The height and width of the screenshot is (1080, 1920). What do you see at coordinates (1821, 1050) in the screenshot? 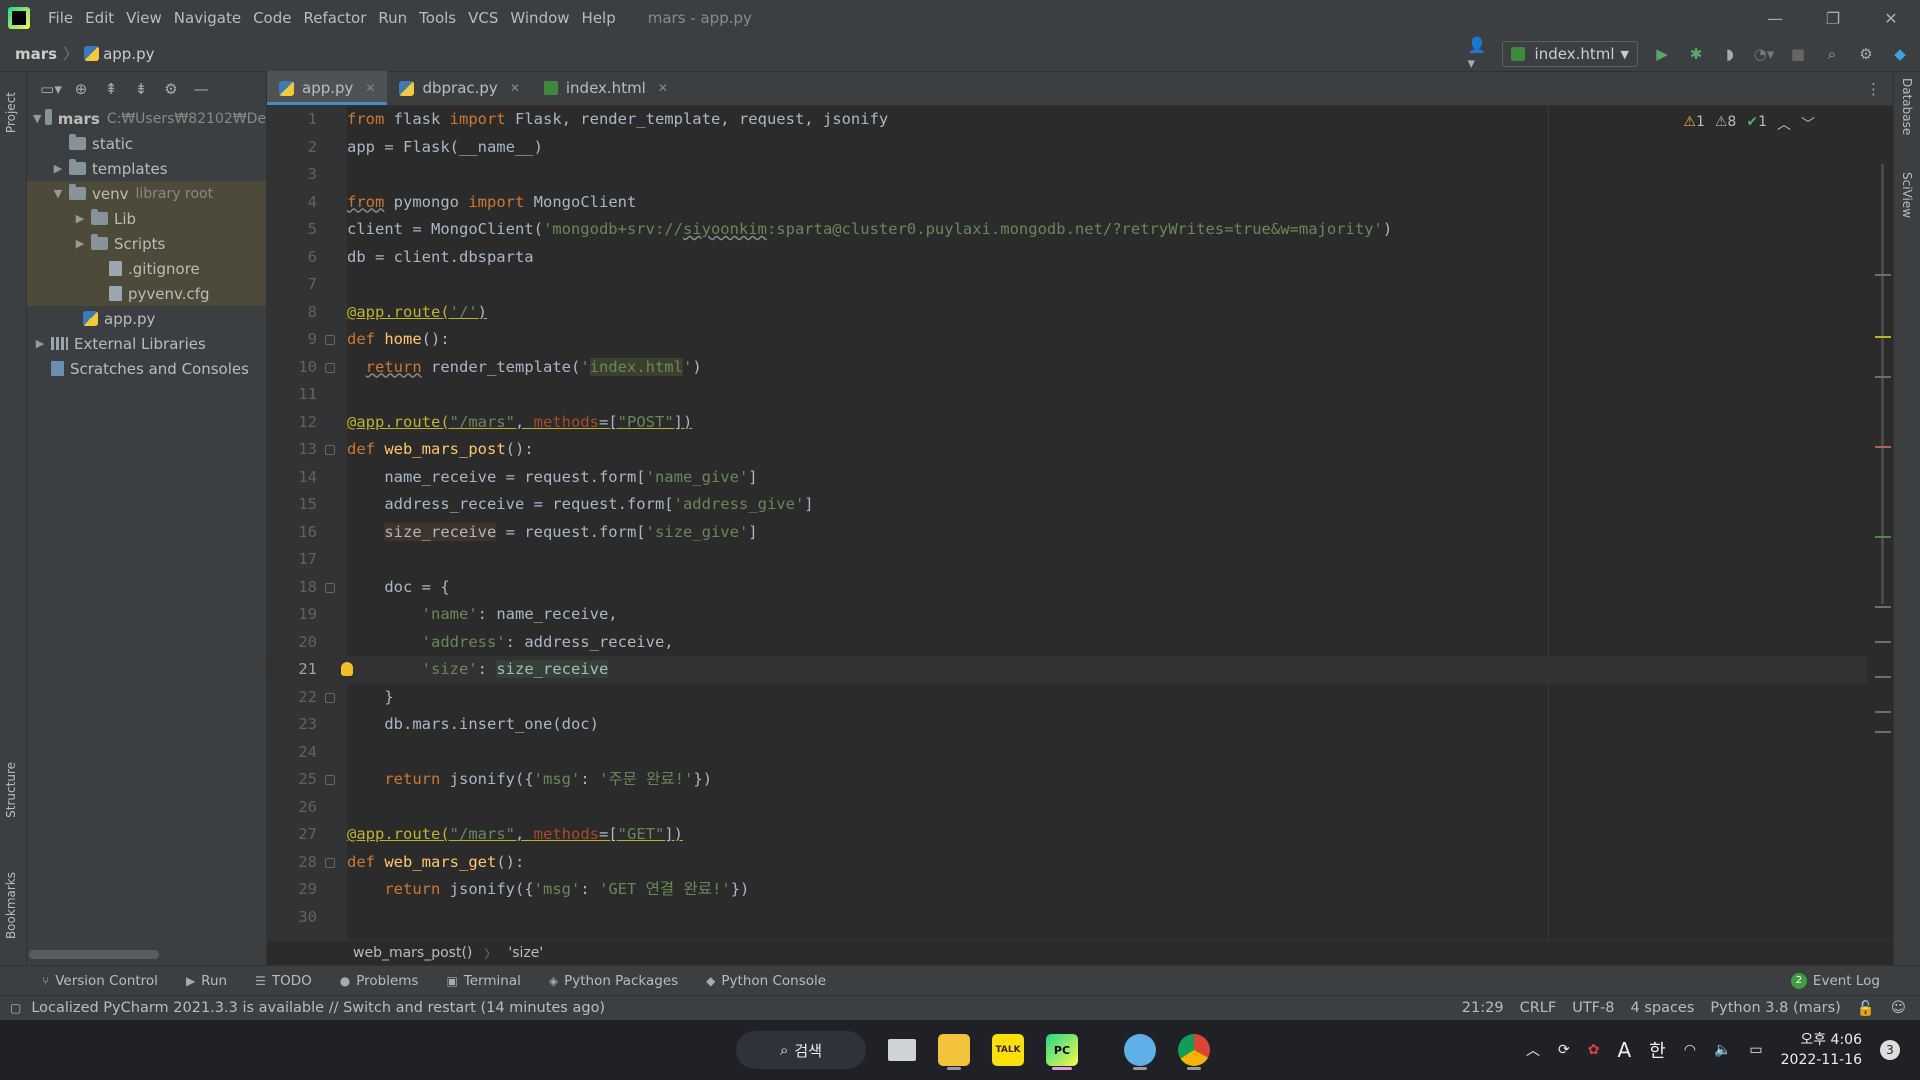
I see `clock: 오후 4:06 2022-11-16` at bounding box center [1821, 1050].